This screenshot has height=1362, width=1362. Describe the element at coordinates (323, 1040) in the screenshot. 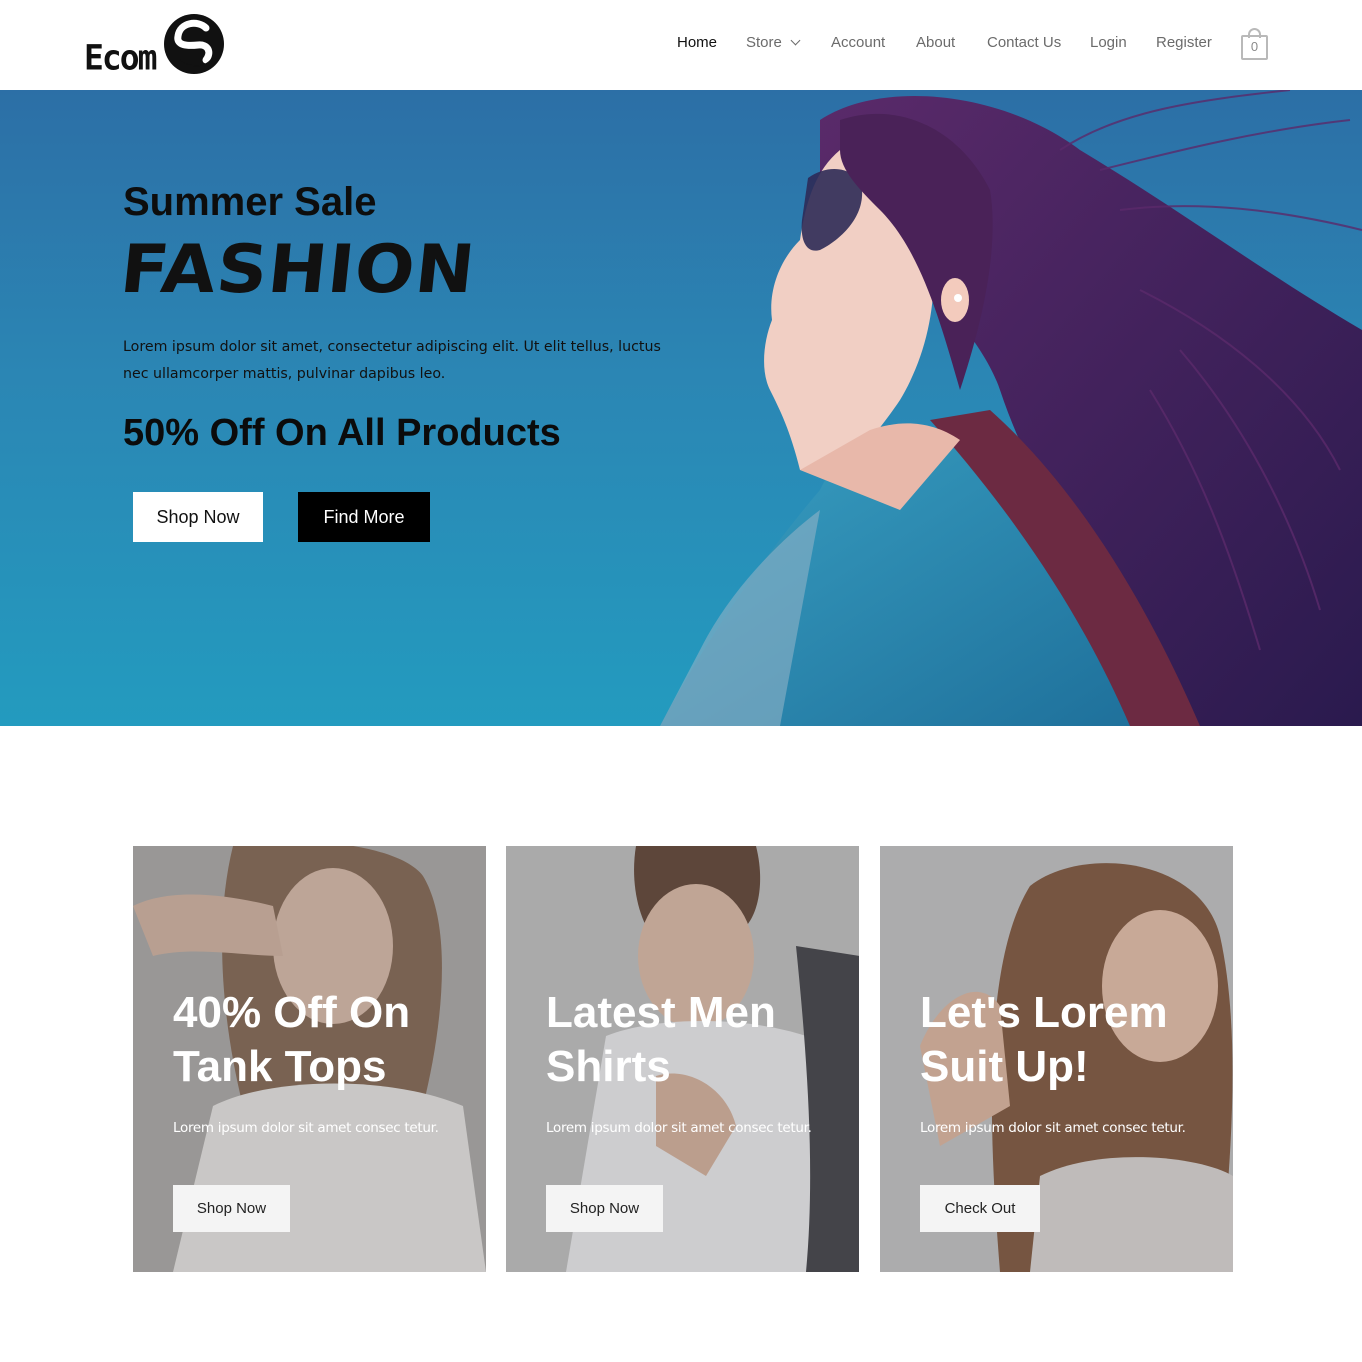

I see `card-title: 40% Off On Tank Tops` at that location.